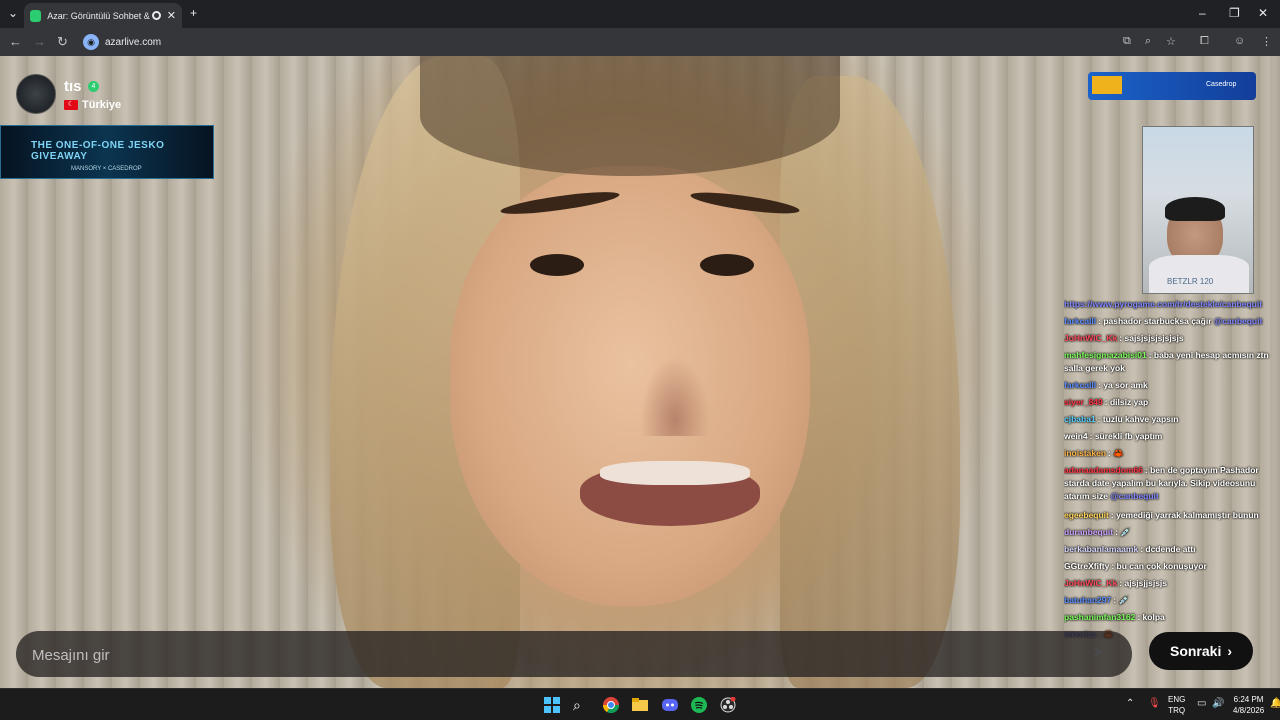 The height and width of the screenshot is (720, 1280). Describe the element at coordinates (1087, 600) in the screenshot. I see `chat-username: batuhan297` at that location.